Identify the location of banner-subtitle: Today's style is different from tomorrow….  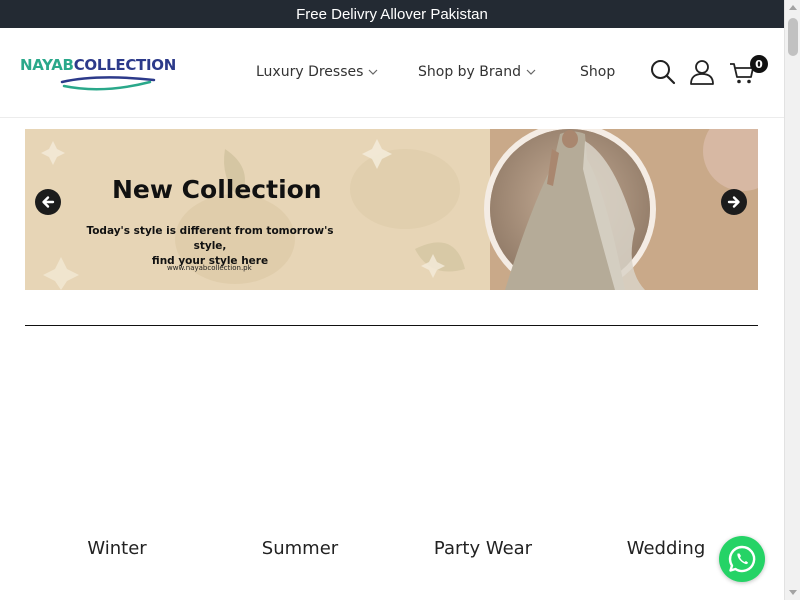
(210, 246).